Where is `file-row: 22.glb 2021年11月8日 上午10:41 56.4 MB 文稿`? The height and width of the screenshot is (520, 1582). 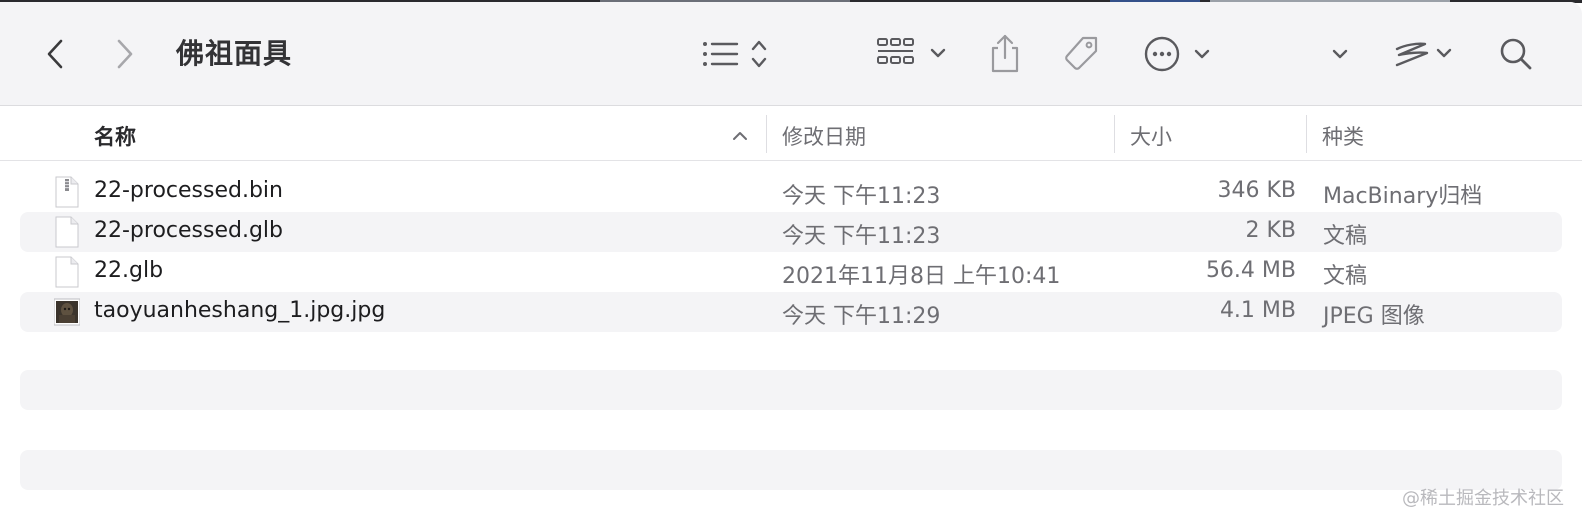 file-row: 22.glb 2021年11月8日 上午10:41 56.4 MB 文稿 is located at coordinates (791, 272).